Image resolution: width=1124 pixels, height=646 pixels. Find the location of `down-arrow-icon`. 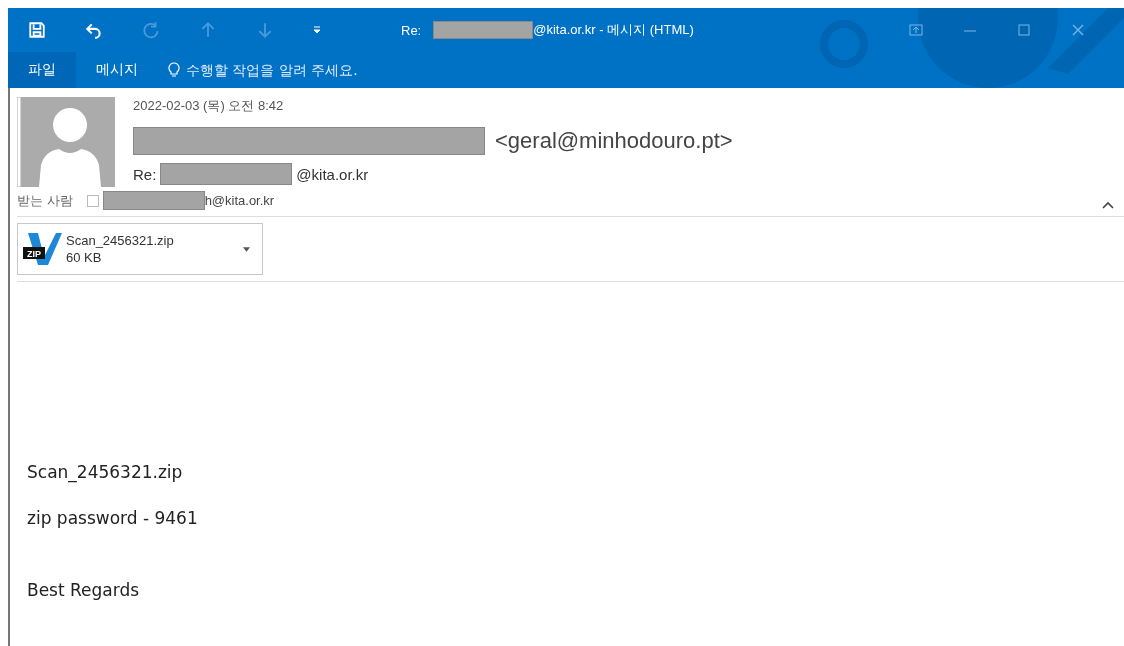

down-arrow-icon is located at coordinates (265, 30).